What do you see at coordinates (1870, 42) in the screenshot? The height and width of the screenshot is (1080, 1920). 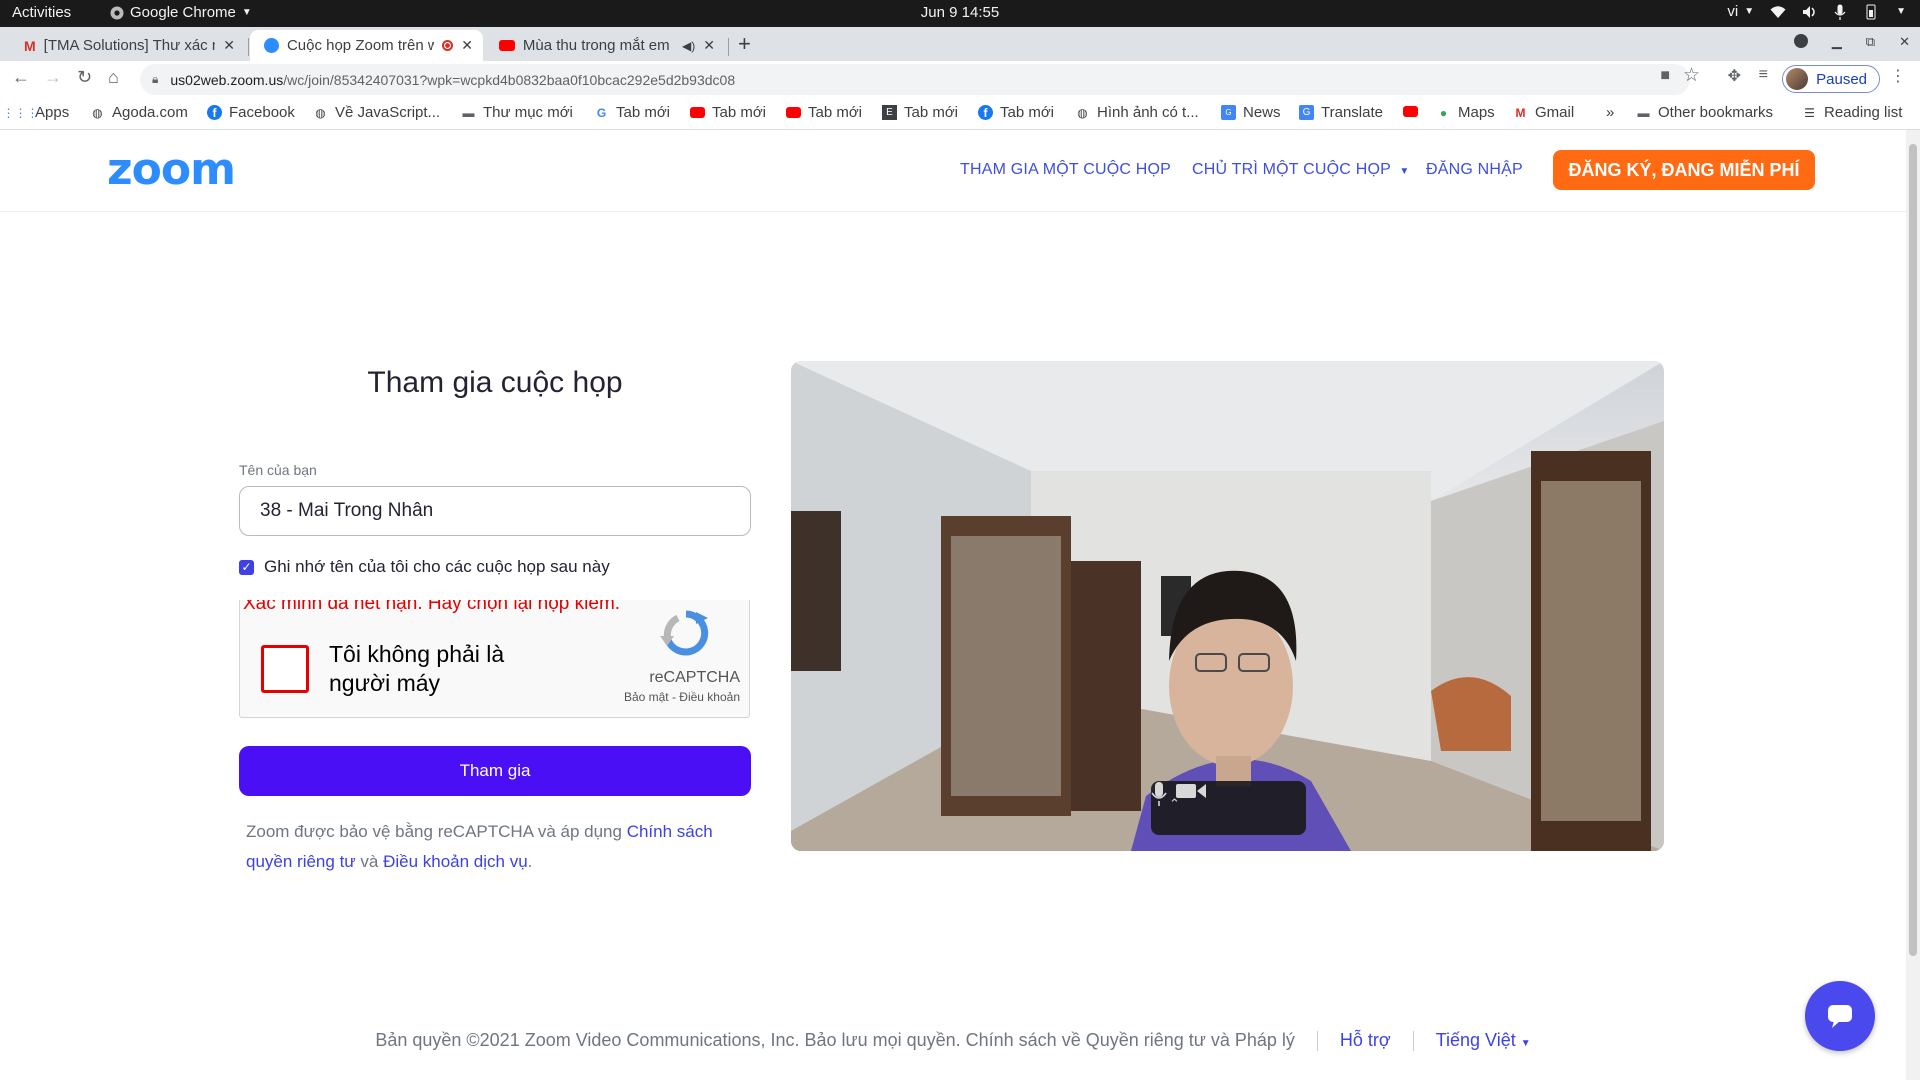 I see `restore-icon: ⧉` at bounding box center [1870, 42].